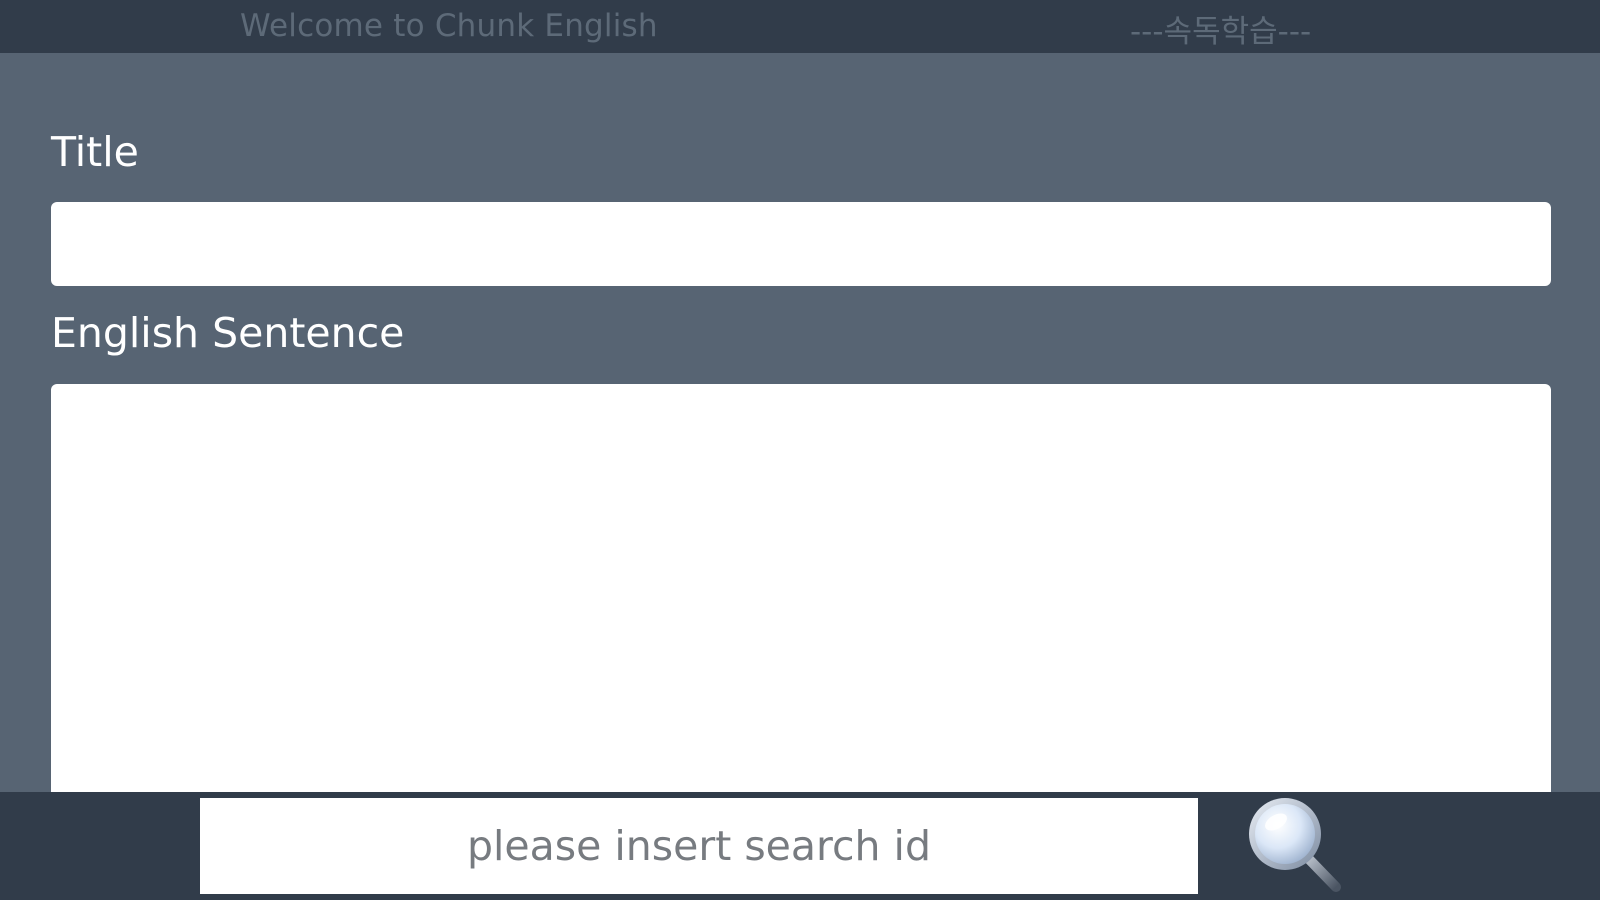 The image size is (1600, 900). I want to click on search-button, so click(1295, 846).